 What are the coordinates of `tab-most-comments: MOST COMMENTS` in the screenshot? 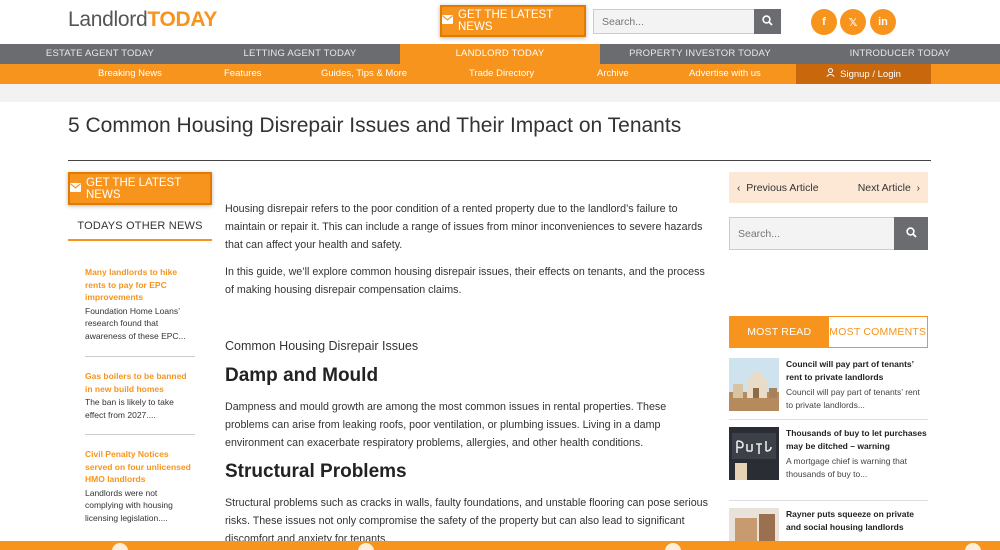 It's located at (877, 332).